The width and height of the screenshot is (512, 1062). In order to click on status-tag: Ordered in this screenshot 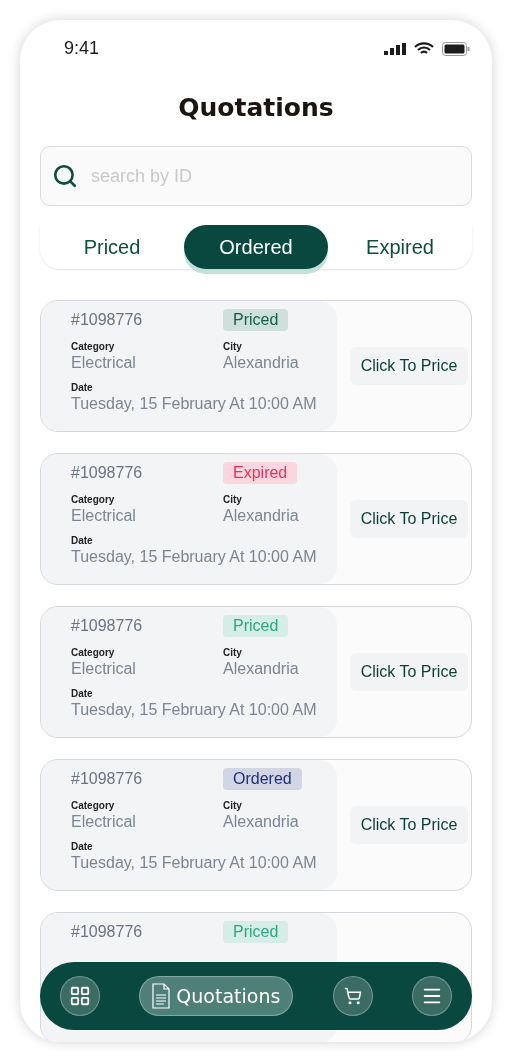, I will do `click(262, 779)`.